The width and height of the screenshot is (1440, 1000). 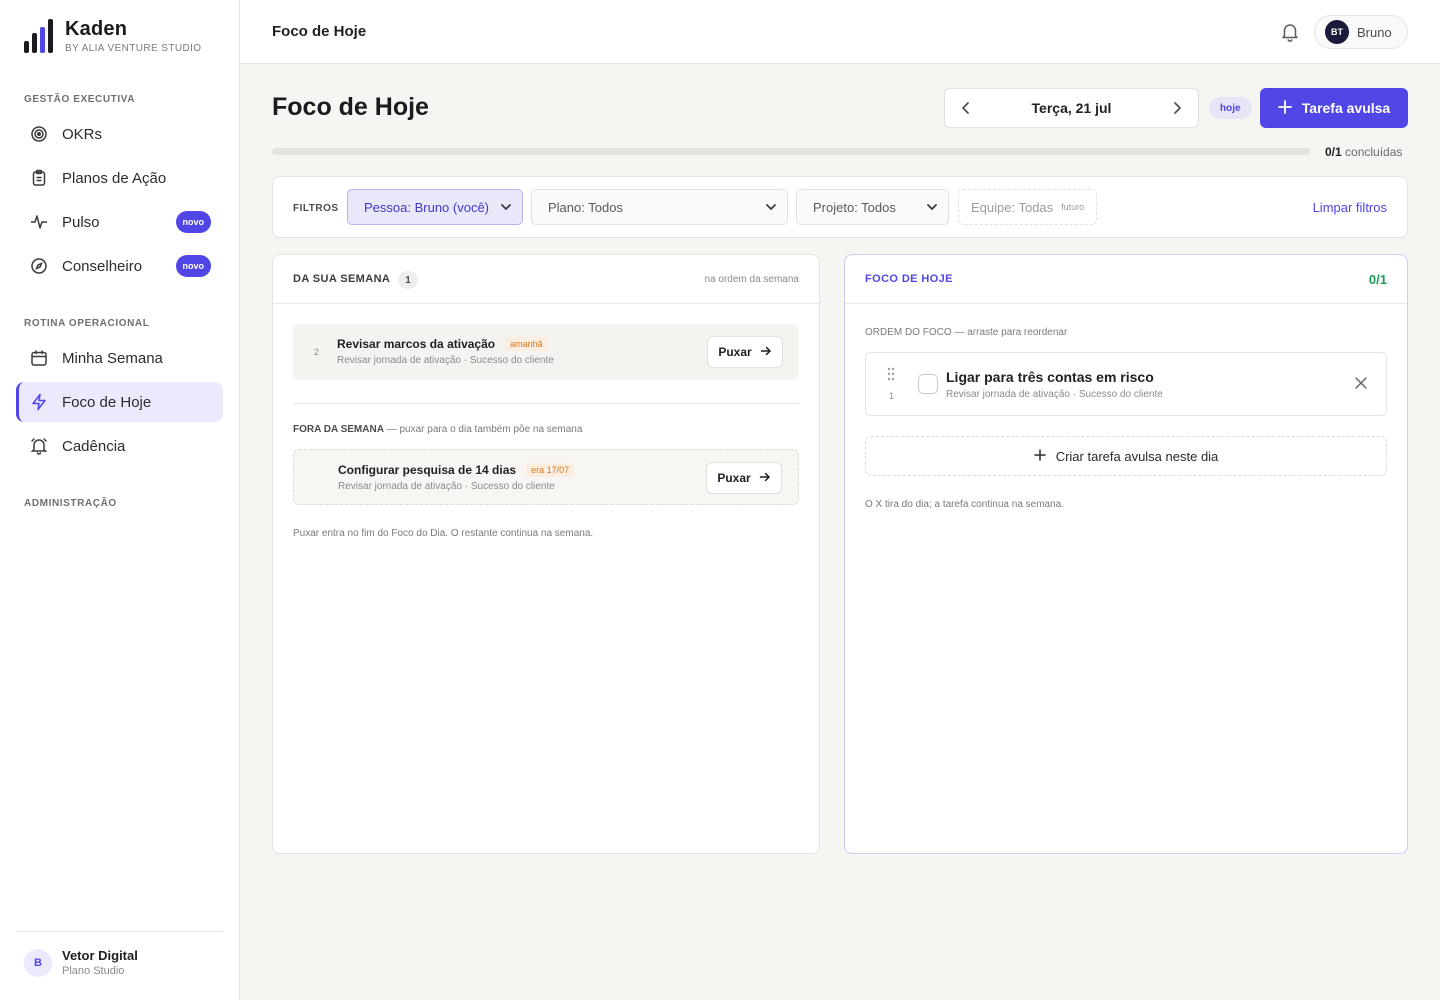 I want to click on count-badge: 1, so click(x=408, y=280).